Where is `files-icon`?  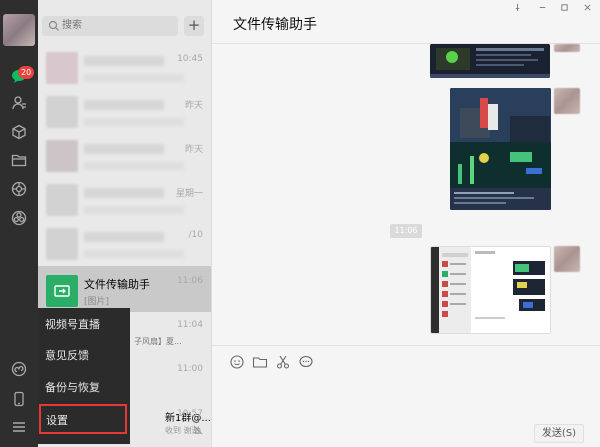 files-icon is located at coordinates (19, 160).